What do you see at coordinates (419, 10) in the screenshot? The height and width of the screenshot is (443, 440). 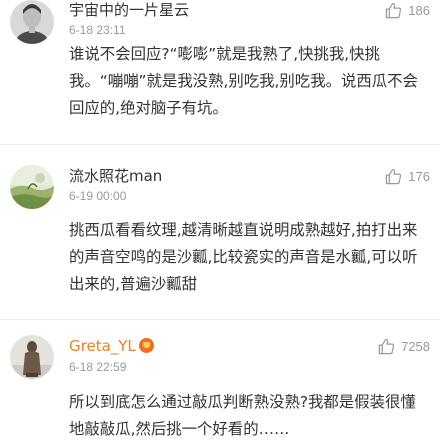 I see `like-count: 186` at bounding box center [419, 10].